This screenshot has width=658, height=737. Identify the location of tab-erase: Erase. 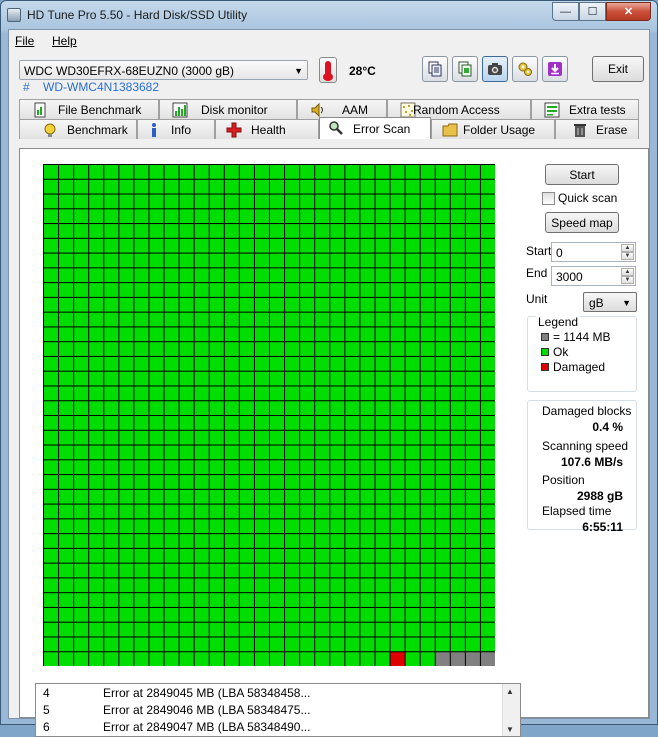
(597, 129).